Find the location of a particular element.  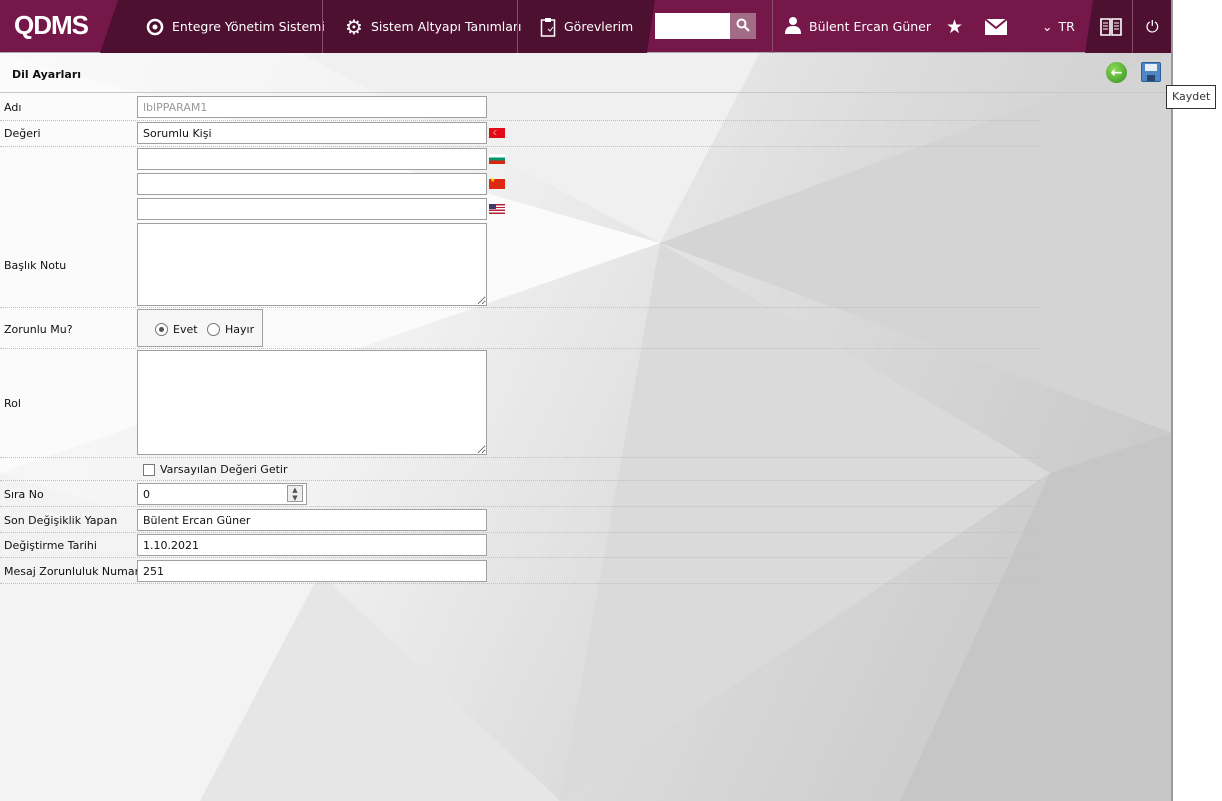

qdms-circle-icon is located at coordinates (155, 27).